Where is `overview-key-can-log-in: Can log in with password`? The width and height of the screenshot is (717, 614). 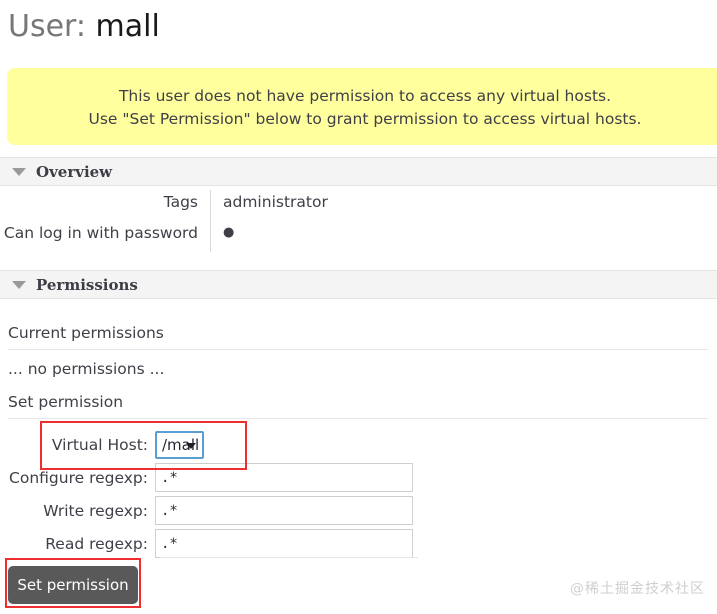 overview-key-can-log-in: Can log in with password is located at coordinates (100, 233).